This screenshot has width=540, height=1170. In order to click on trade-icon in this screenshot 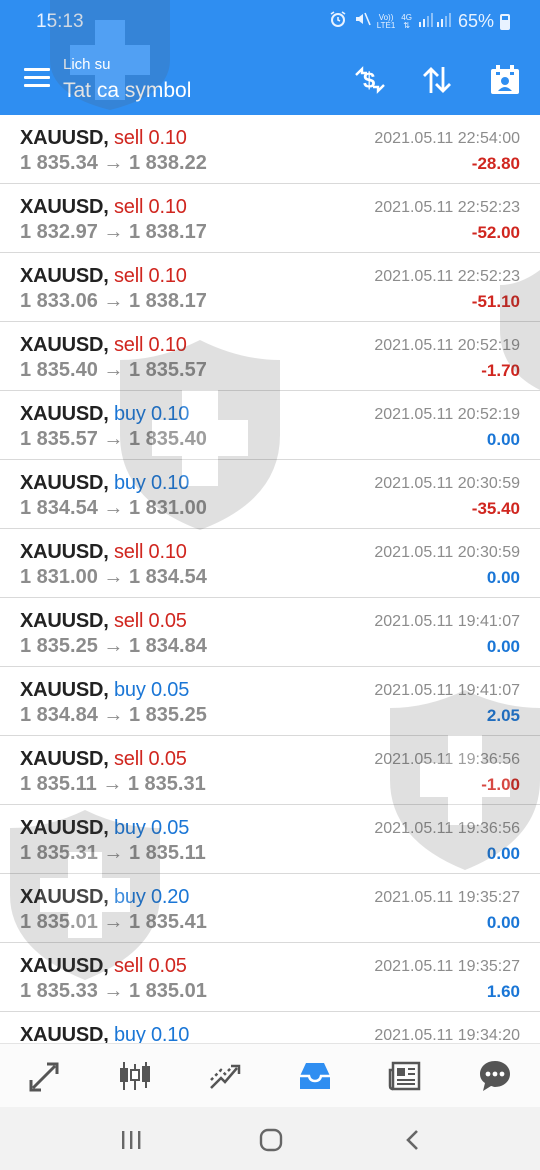, I will do `click(225, 1075)`.